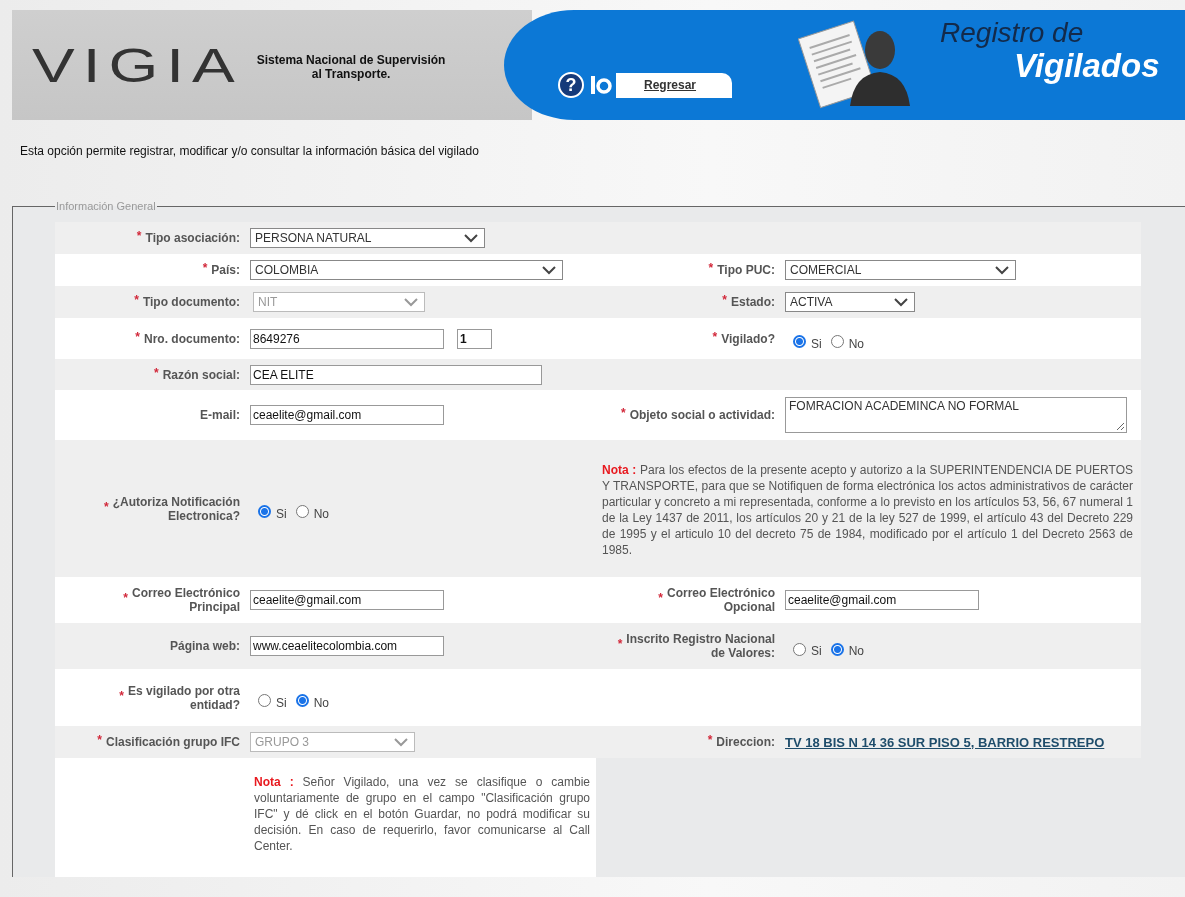 The image size is (1185, 897). I want to click on field-label: Tipo PUC:, so click(746, 270).